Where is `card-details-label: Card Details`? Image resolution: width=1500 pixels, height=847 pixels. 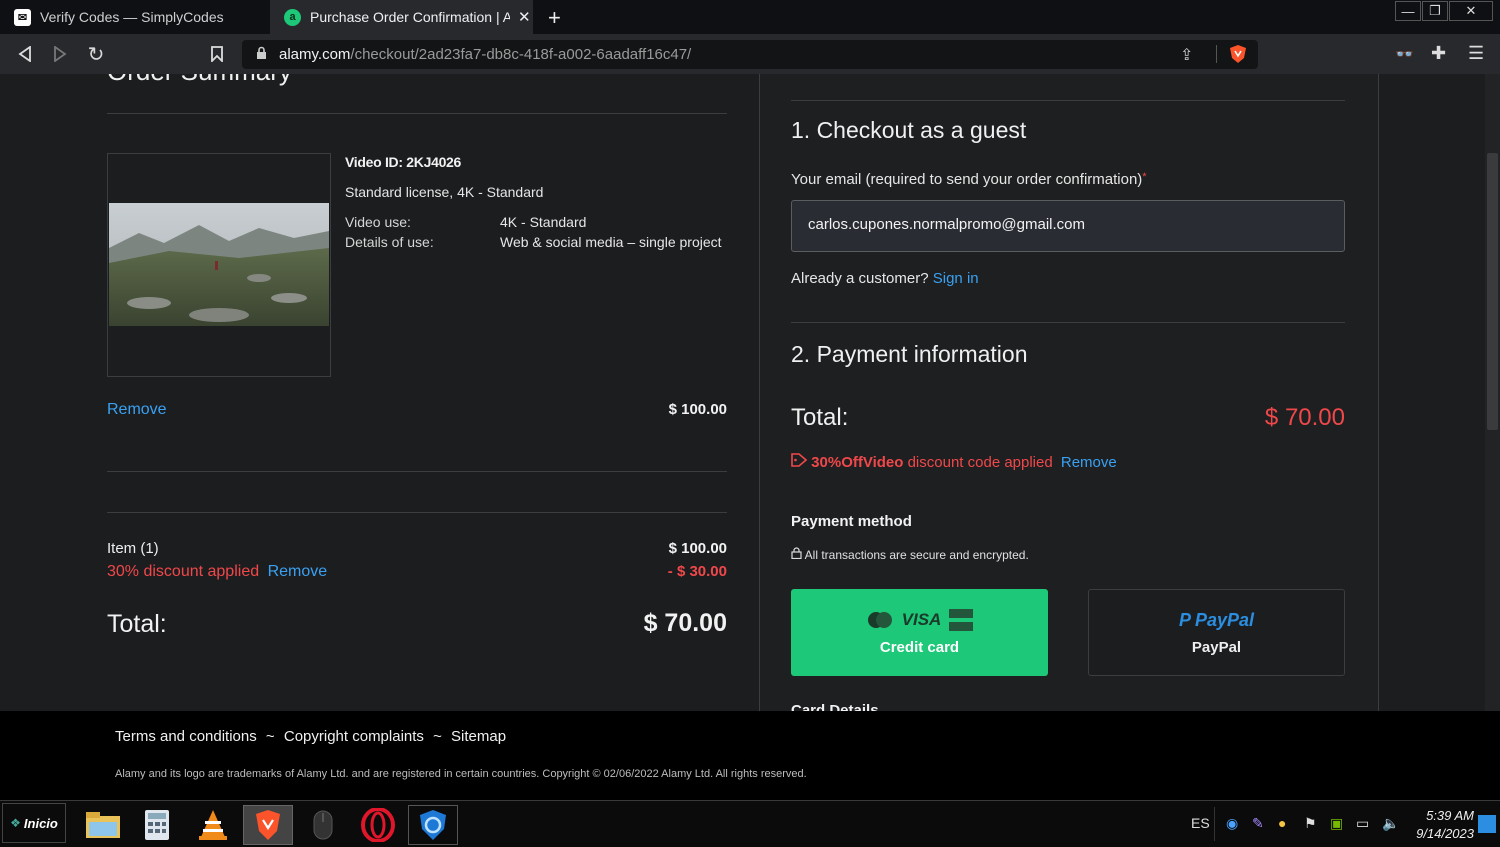 card-details-label: Card Details is located at coordinates (835, 706).